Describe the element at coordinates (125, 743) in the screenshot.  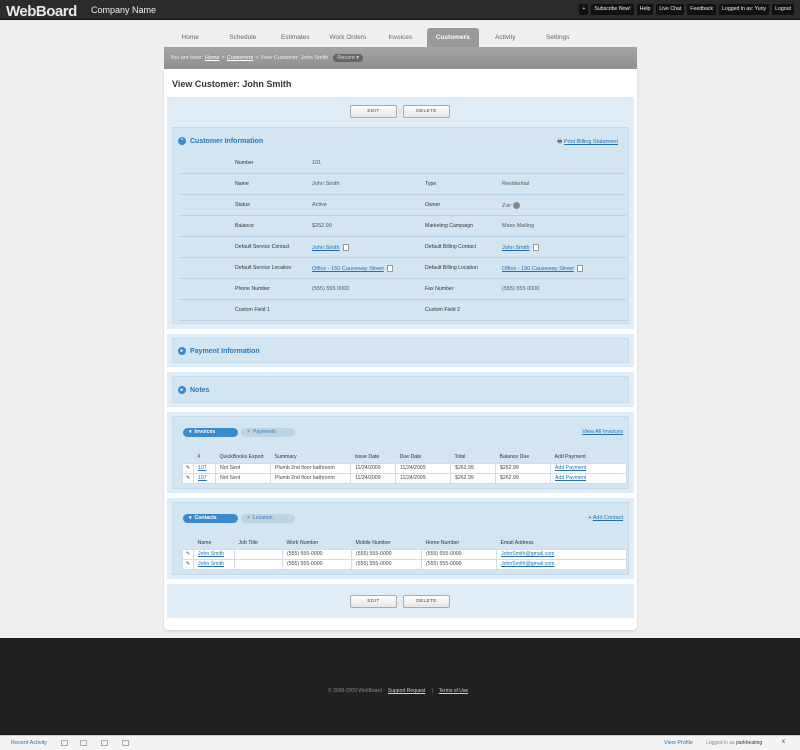
I see `chat-icon` at that location.